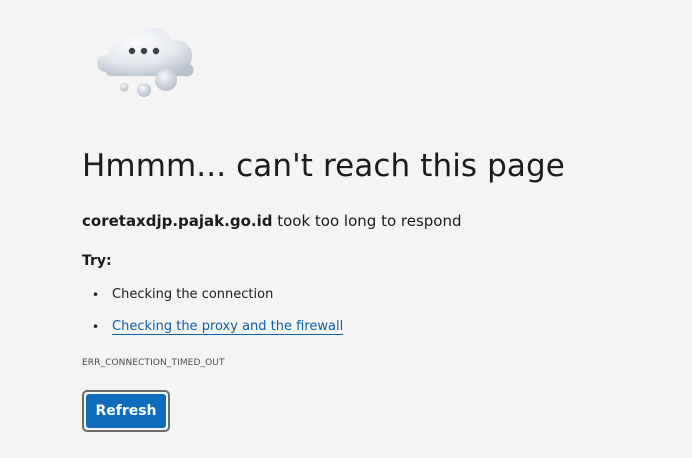  Describe the element at coordinates (97, 261) in the screenshot. I see `try-label: Try:` at that location.